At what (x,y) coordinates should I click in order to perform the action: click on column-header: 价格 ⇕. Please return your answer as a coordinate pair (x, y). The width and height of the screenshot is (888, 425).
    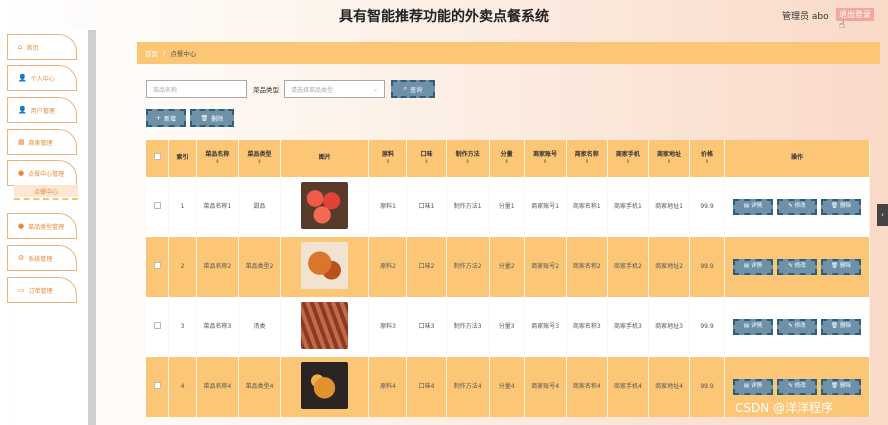
    Looking at the image, I should click on (707, 158).